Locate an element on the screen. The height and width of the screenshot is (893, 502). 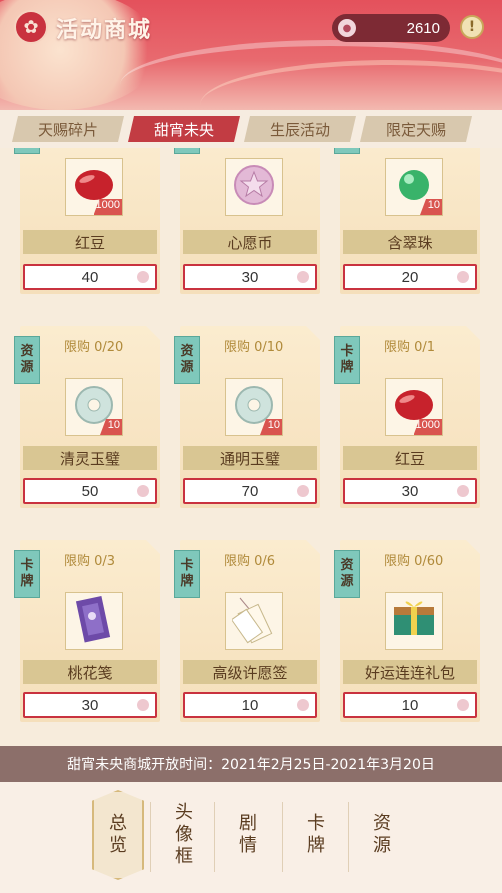
bottom-nav-label-char: 头 is located at coordinates (184, 812).